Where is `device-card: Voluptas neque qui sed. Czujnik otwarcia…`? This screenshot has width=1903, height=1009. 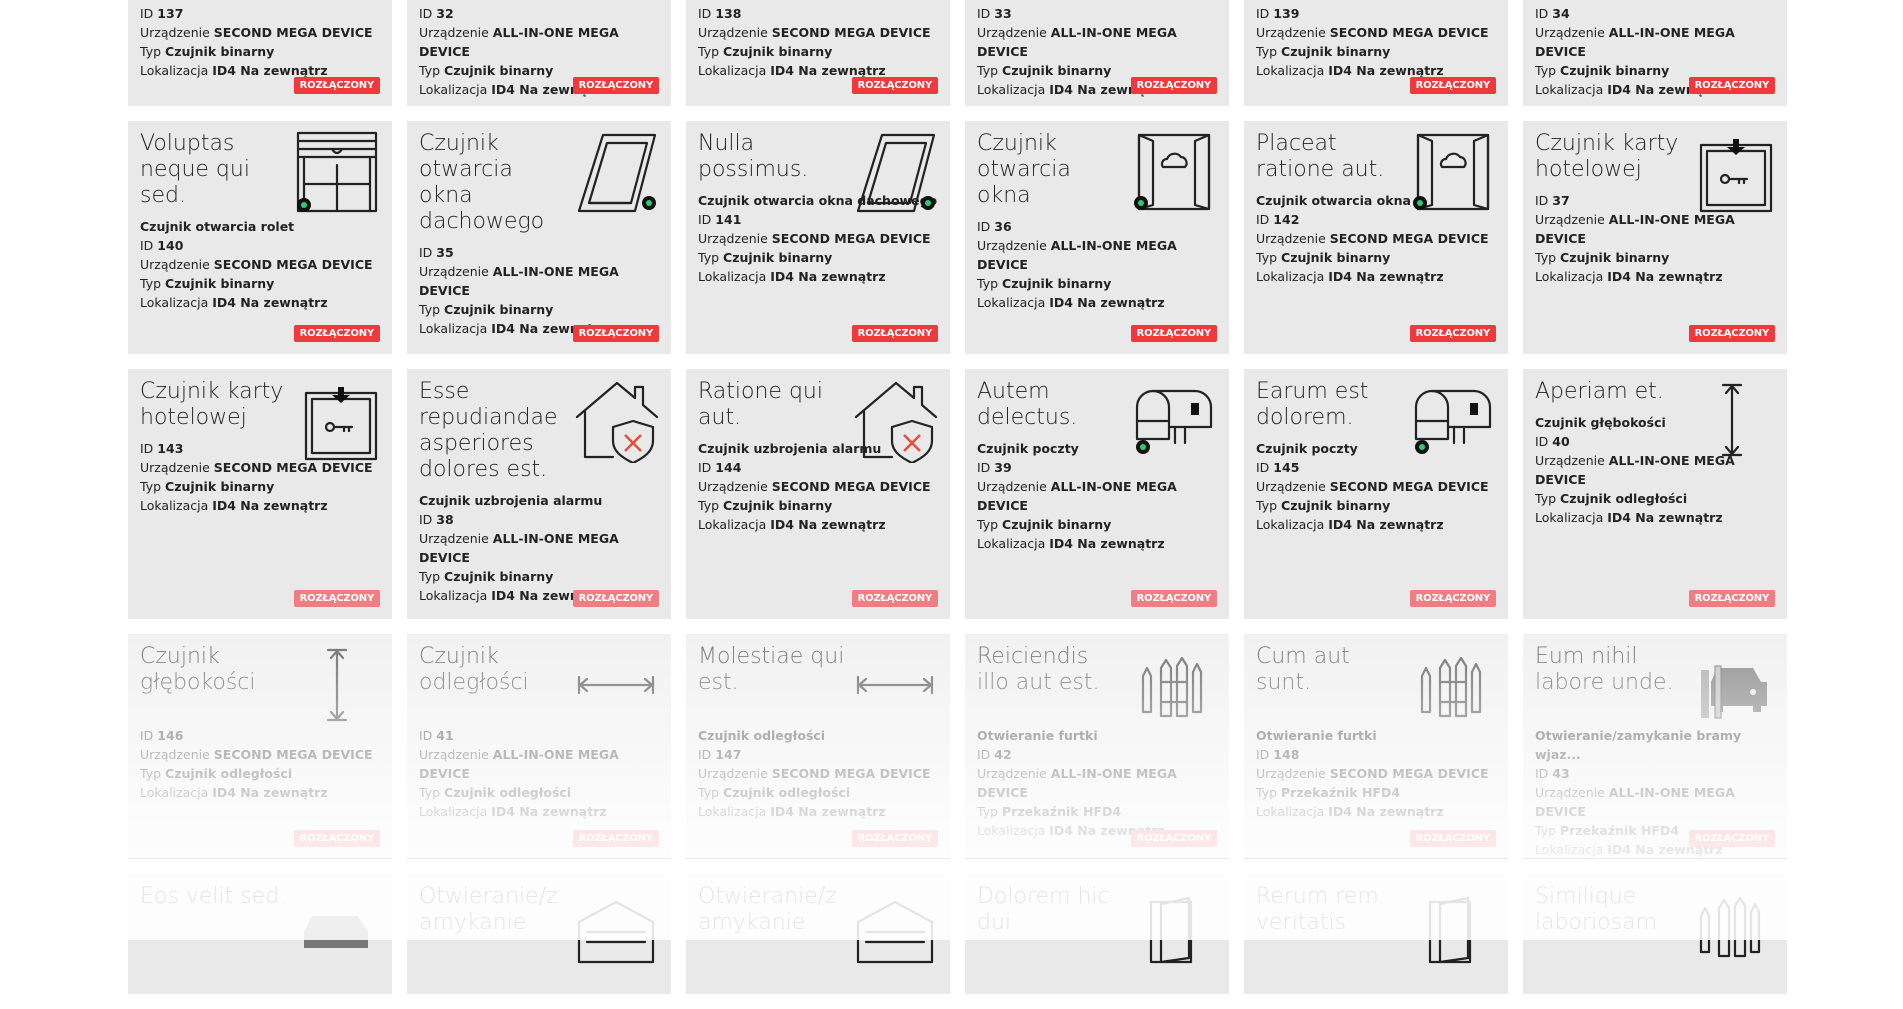
device-card: Voluptas neque qui sed. Czujnik otwarcia… is located at coordinates (260, 237).